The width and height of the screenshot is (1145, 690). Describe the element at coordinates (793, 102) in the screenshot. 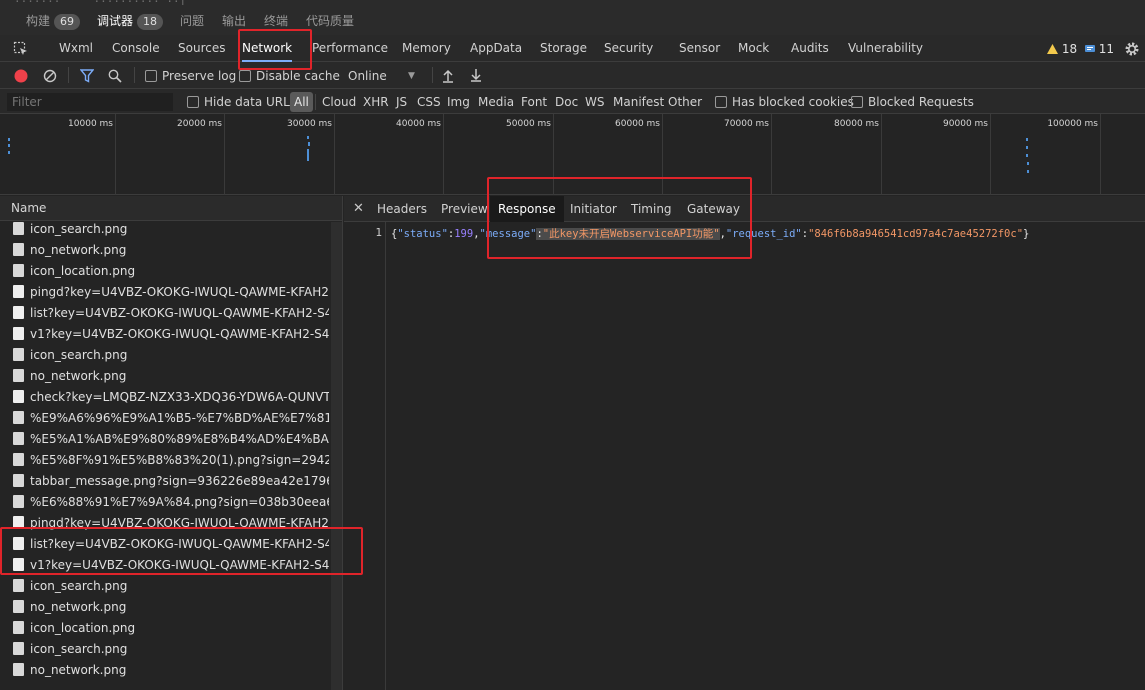

I see `has-blocked-cookies-label: Has blocked cookies` at that location.